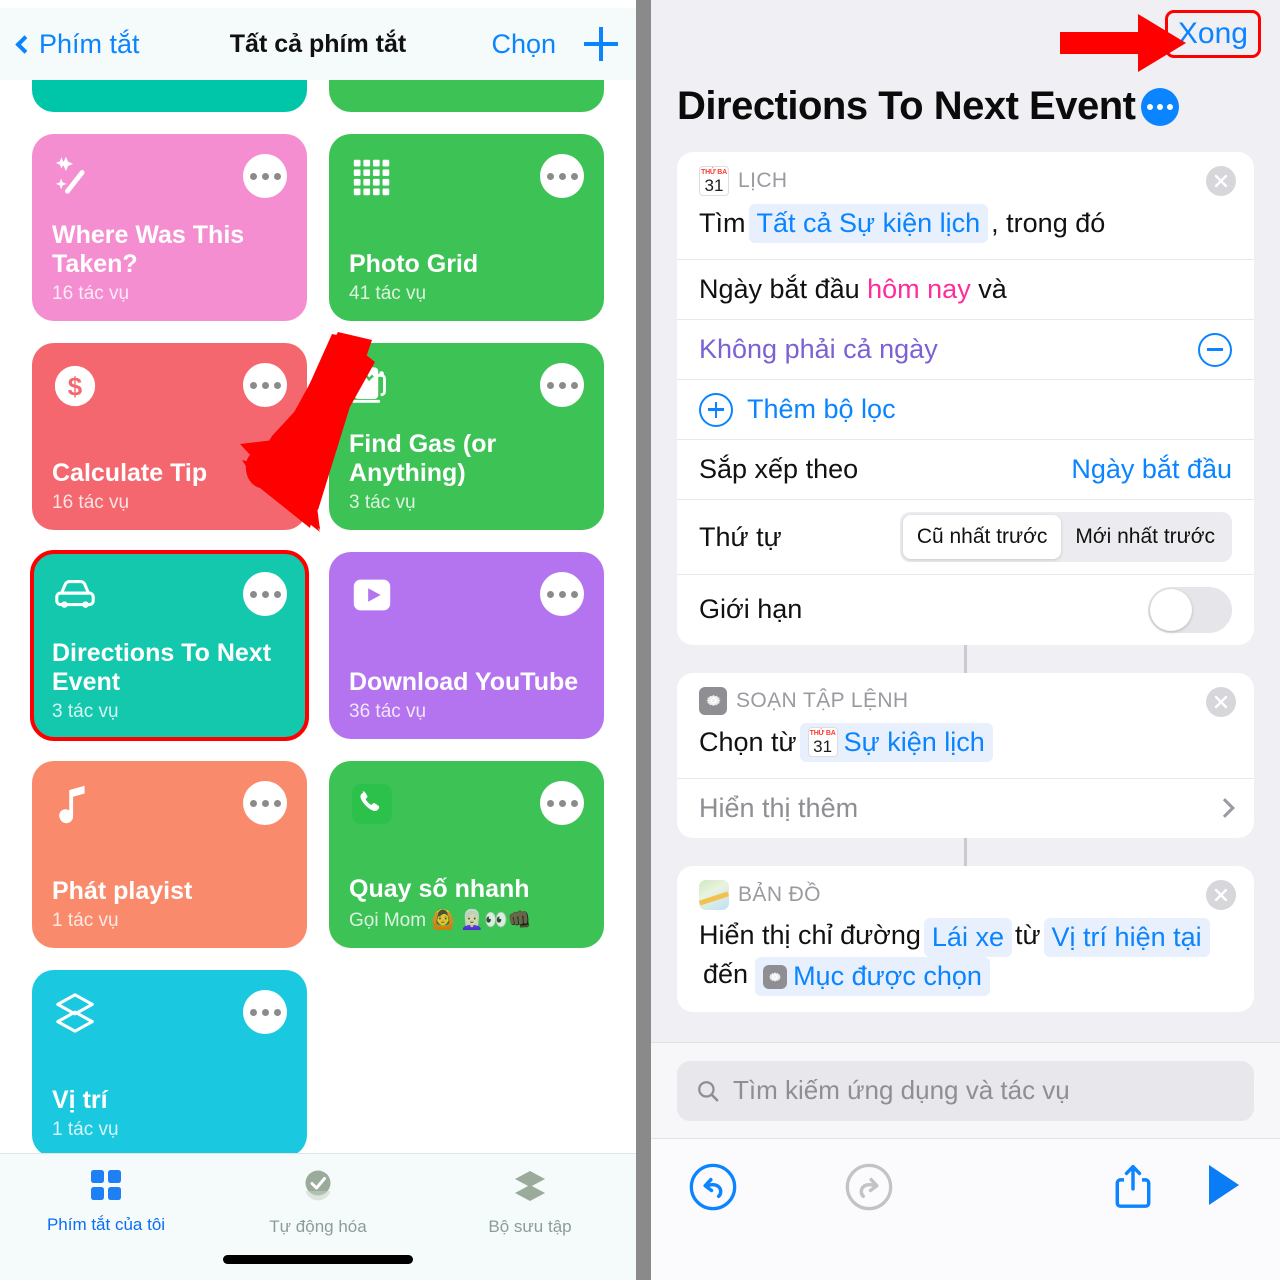 The height and width of the screenshot is (1280, 1280). Describe the element at coordinates (372, 804) in the screenshot. I see `phone-icon` at that location.